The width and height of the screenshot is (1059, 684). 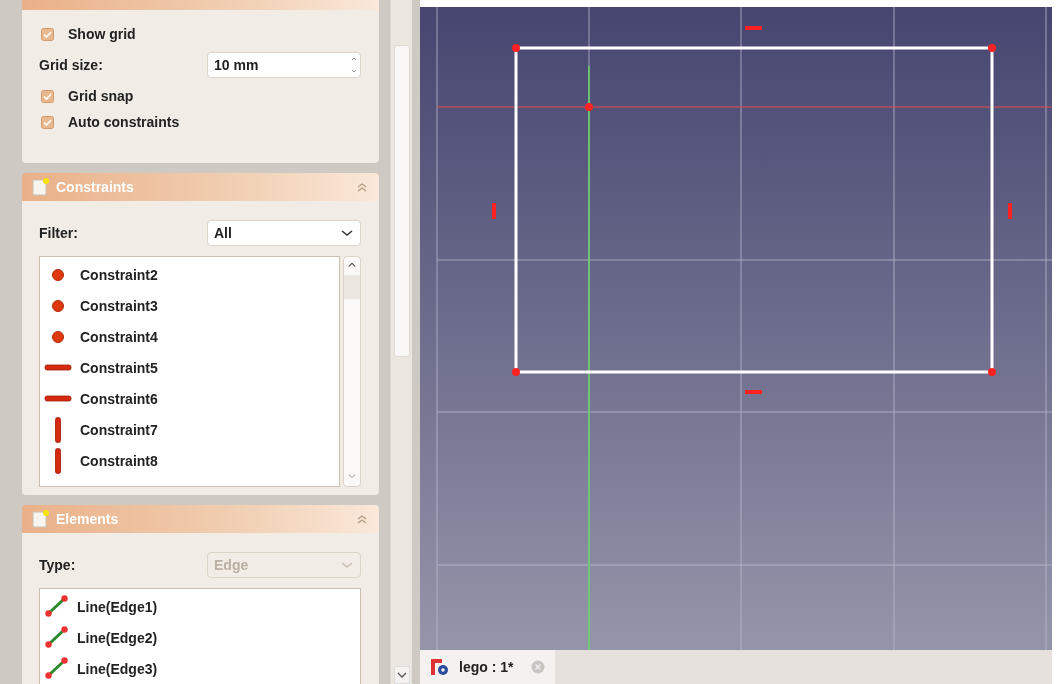 What do you see at coordinates (101, 606) in the screenshot?
I see `list-item: Line(Edge1)` at bounding box center [101, 606].